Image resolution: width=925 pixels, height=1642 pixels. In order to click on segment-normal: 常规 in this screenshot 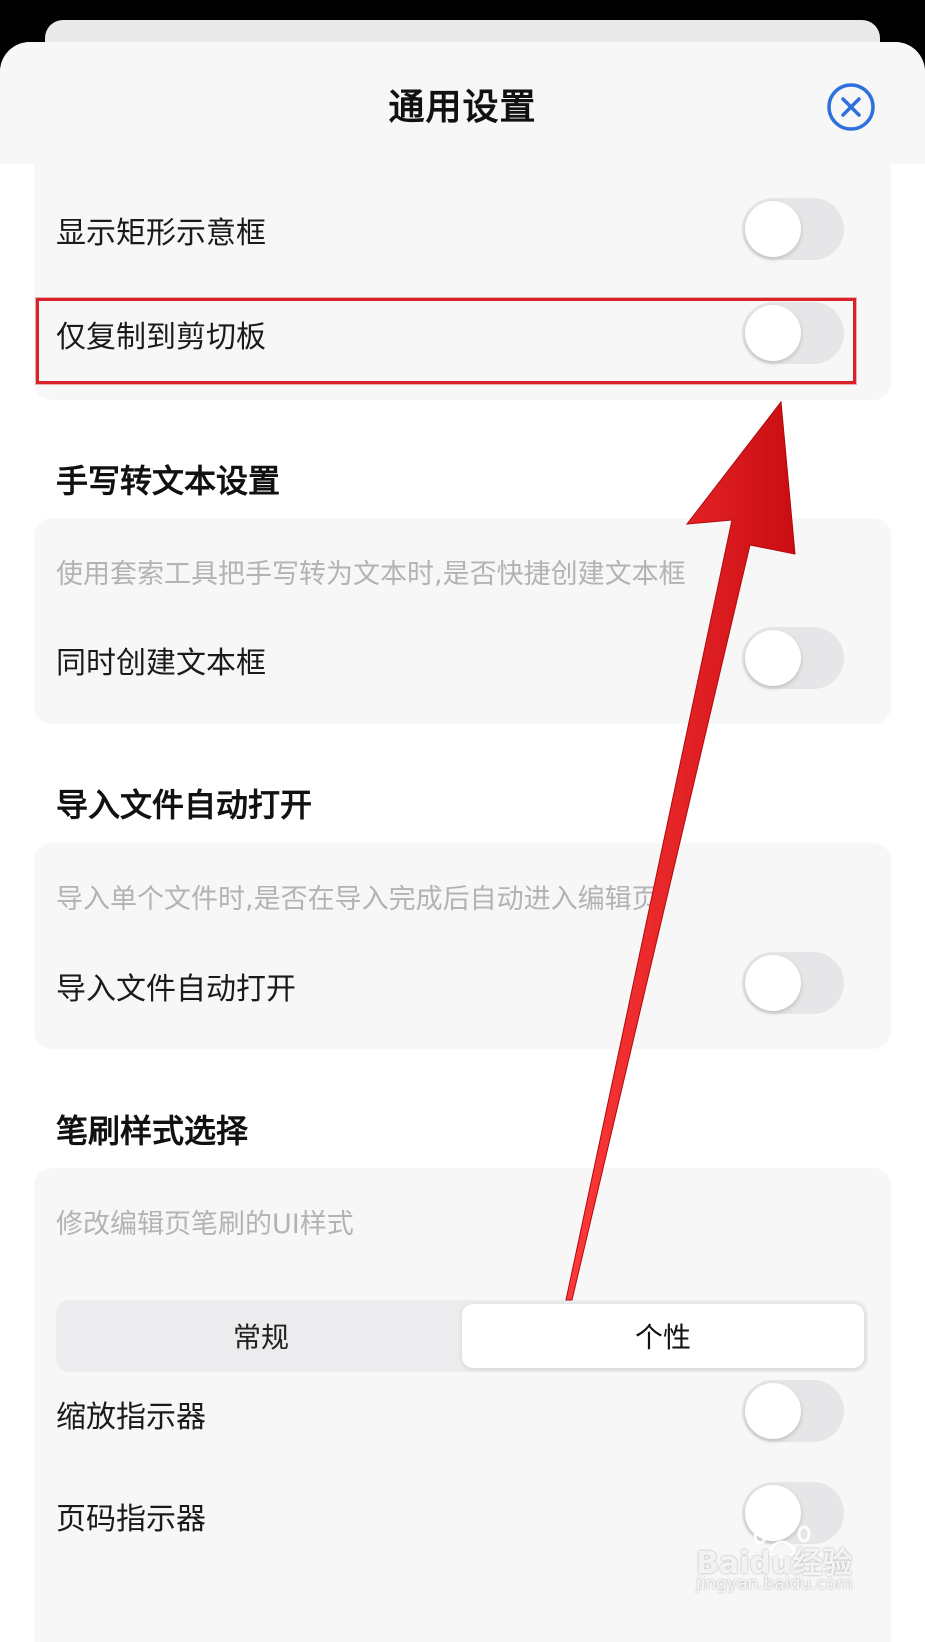, I will do `click(261, 1336)`.